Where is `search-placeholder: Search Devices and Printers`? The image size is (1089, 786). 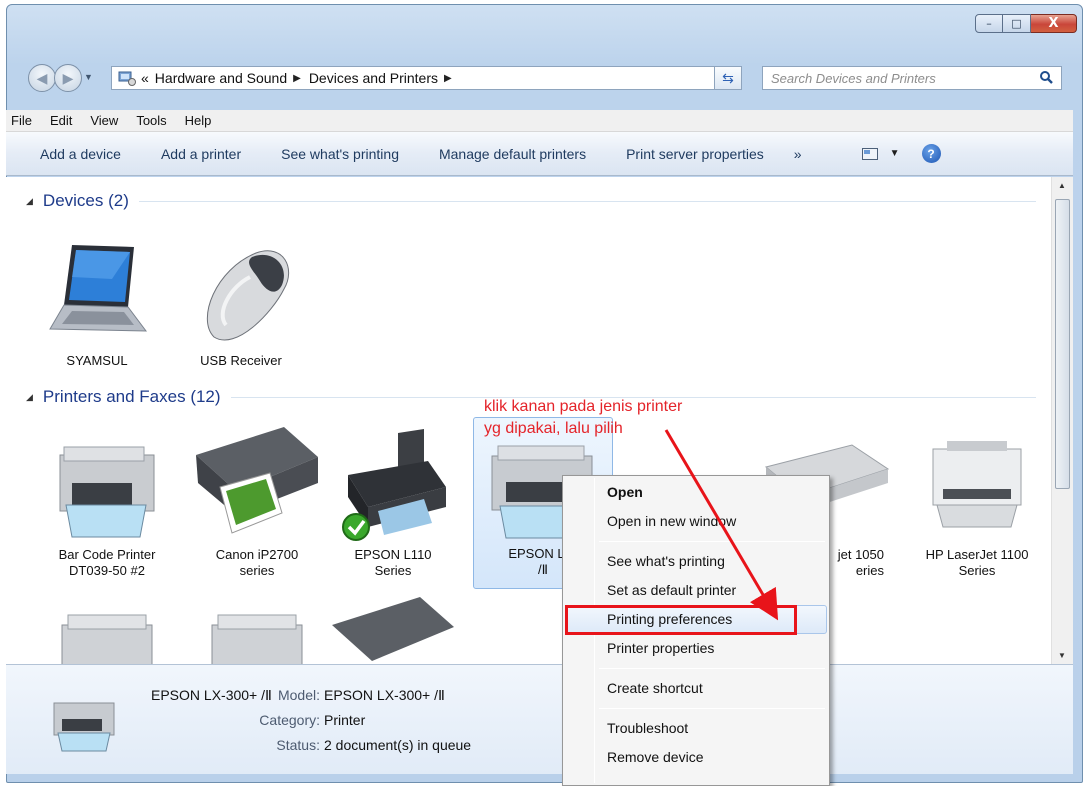
search-placeholder: Search Devices and Printers is located at coordinates (853, 78).